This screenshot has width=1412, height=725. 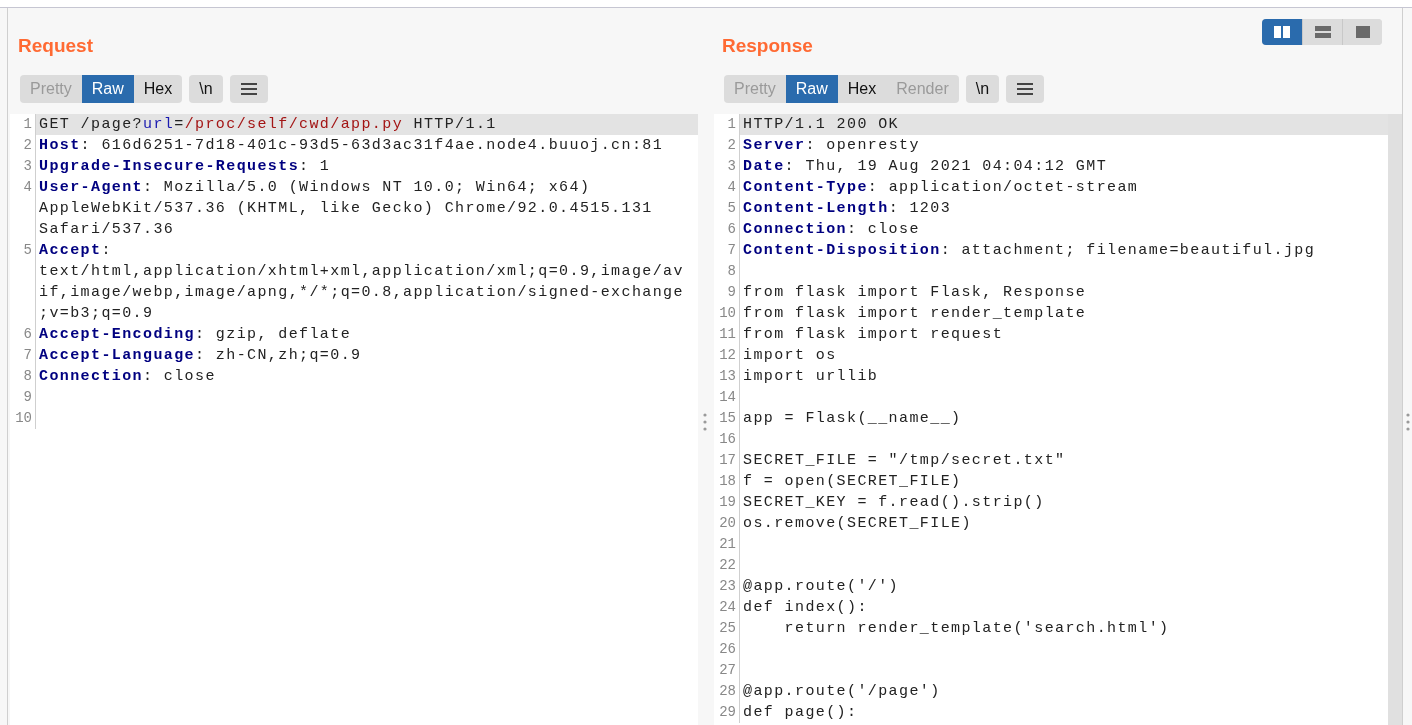 I want to click on code-line: Accept-Language: zh-CN,zh;q=0.9, so click(x=200, y=356).